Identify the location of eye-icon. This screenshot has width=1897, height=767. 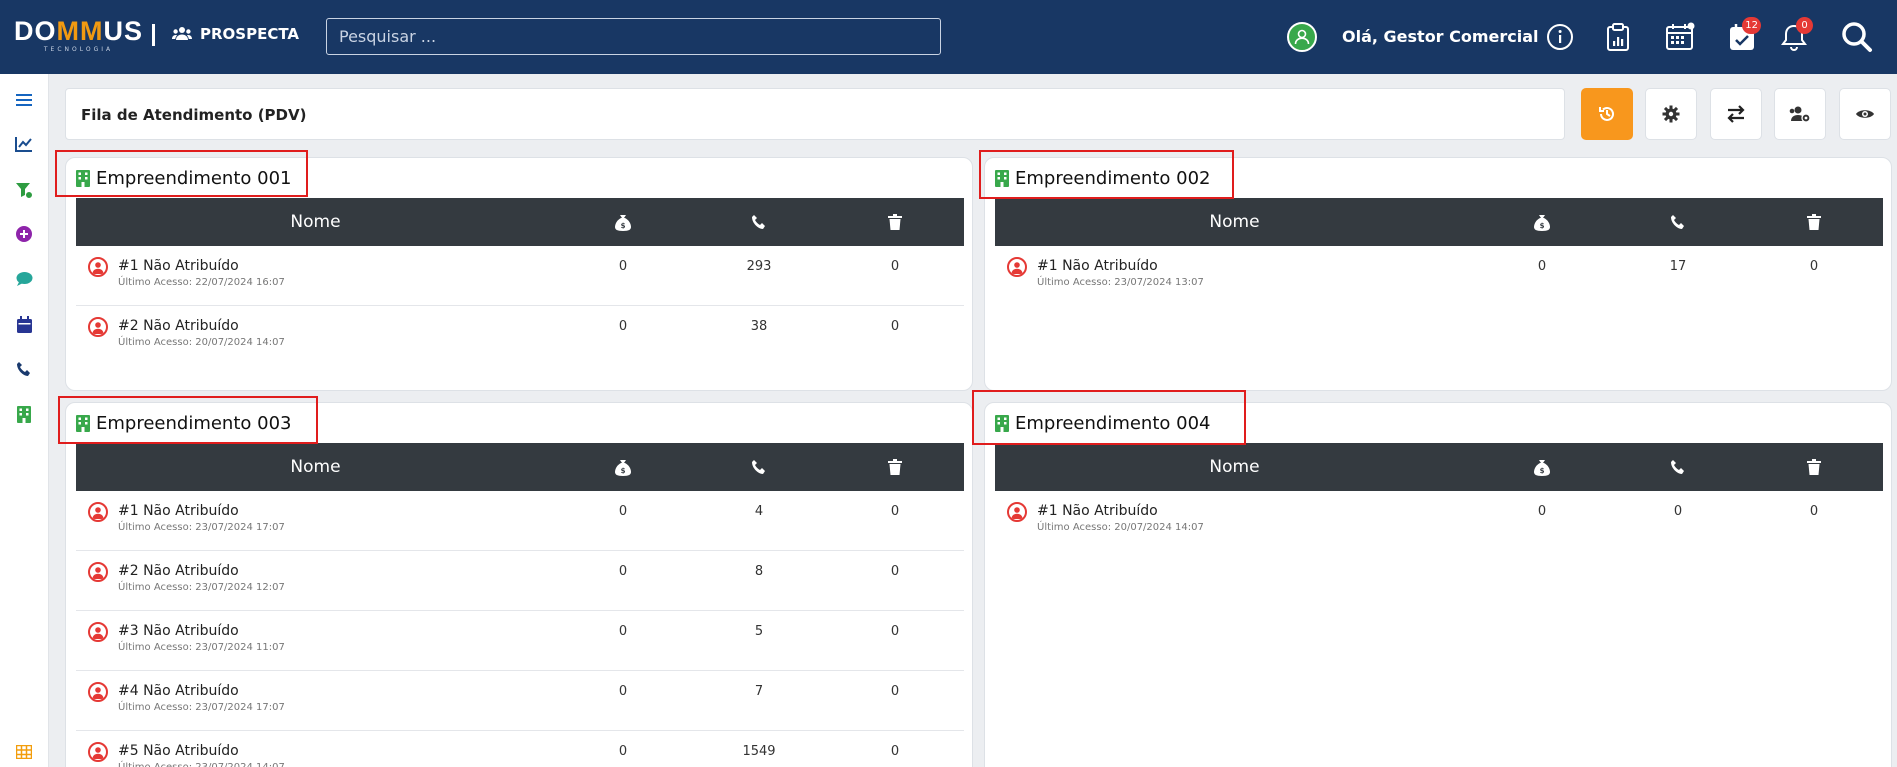
(1865, 114).